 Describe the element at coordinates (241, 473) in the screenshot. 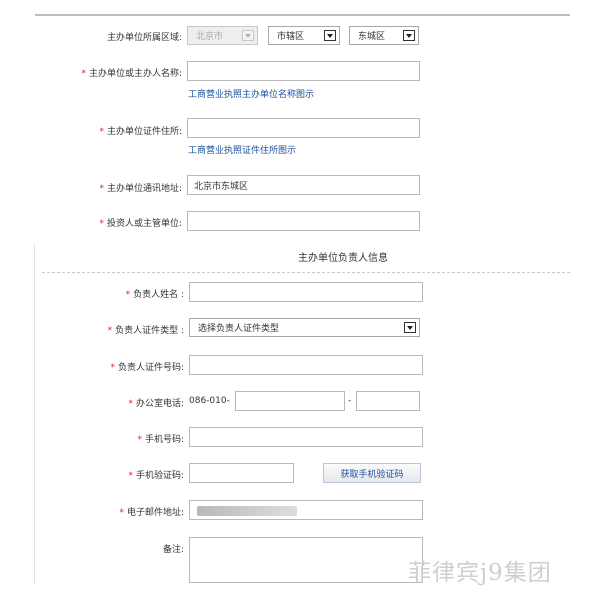

I see `sms-code-input` at that location.